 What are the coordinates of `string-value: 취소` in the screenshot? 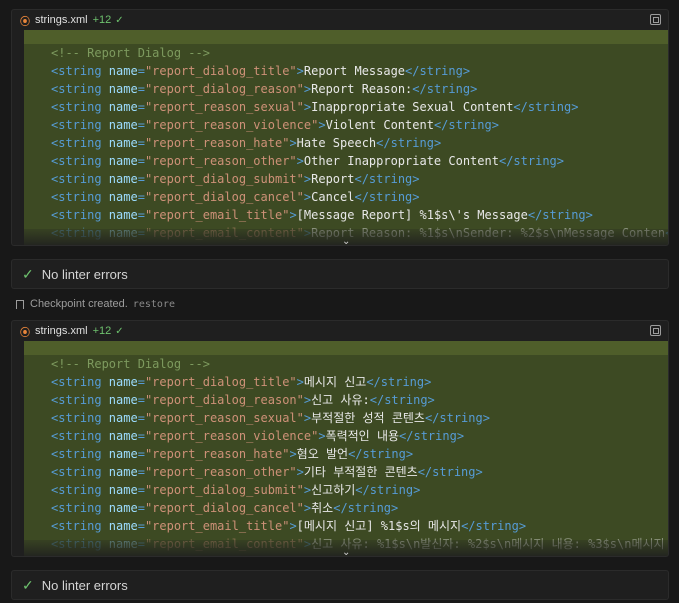 It's located at (322, 508).